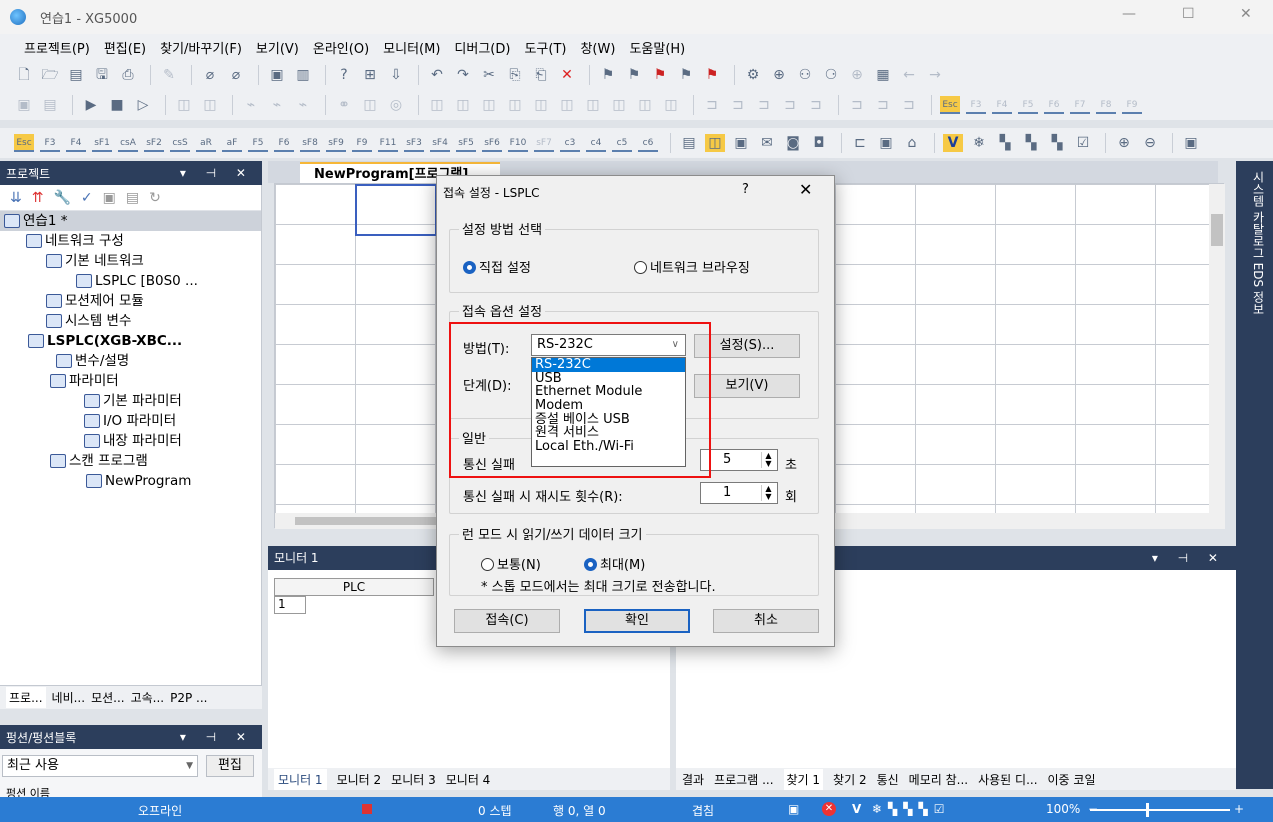 This screenshot has width=1273, height=822. I want to click on sf3-icon: sF3, so click(414, 143).